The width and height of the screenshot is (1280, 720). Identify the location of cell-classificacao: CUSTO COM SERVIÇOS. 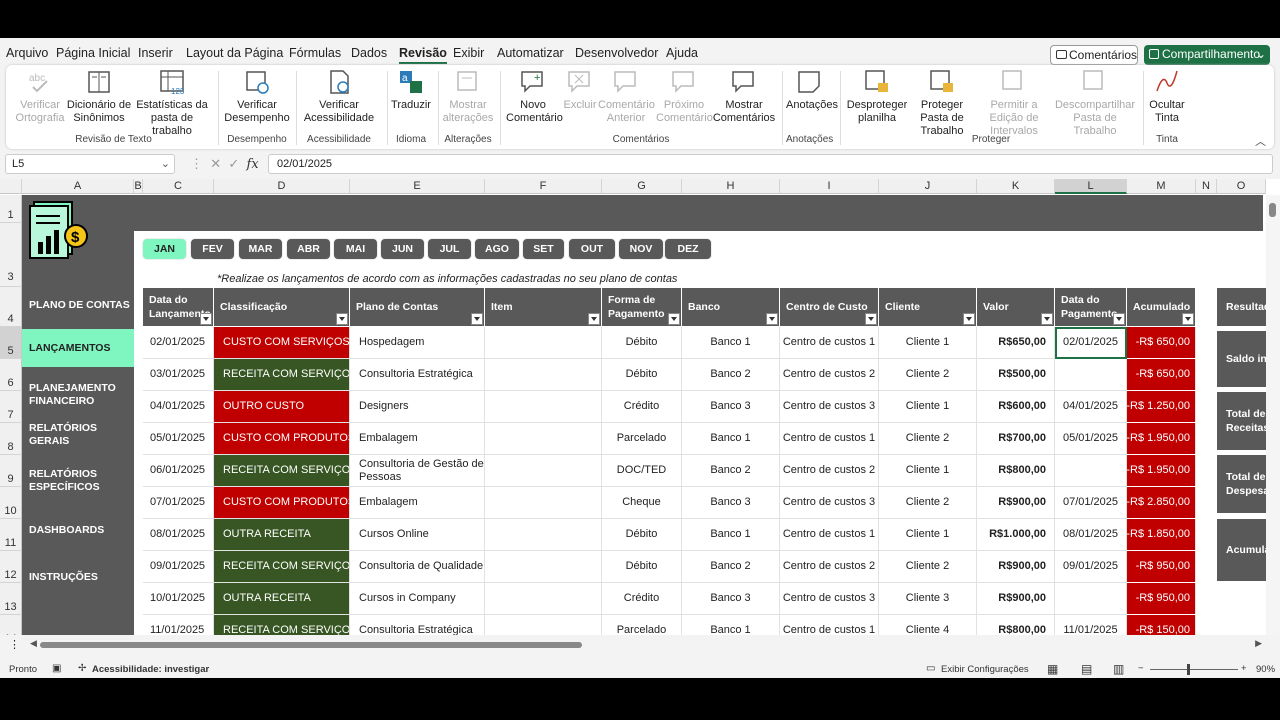
(282, 343).